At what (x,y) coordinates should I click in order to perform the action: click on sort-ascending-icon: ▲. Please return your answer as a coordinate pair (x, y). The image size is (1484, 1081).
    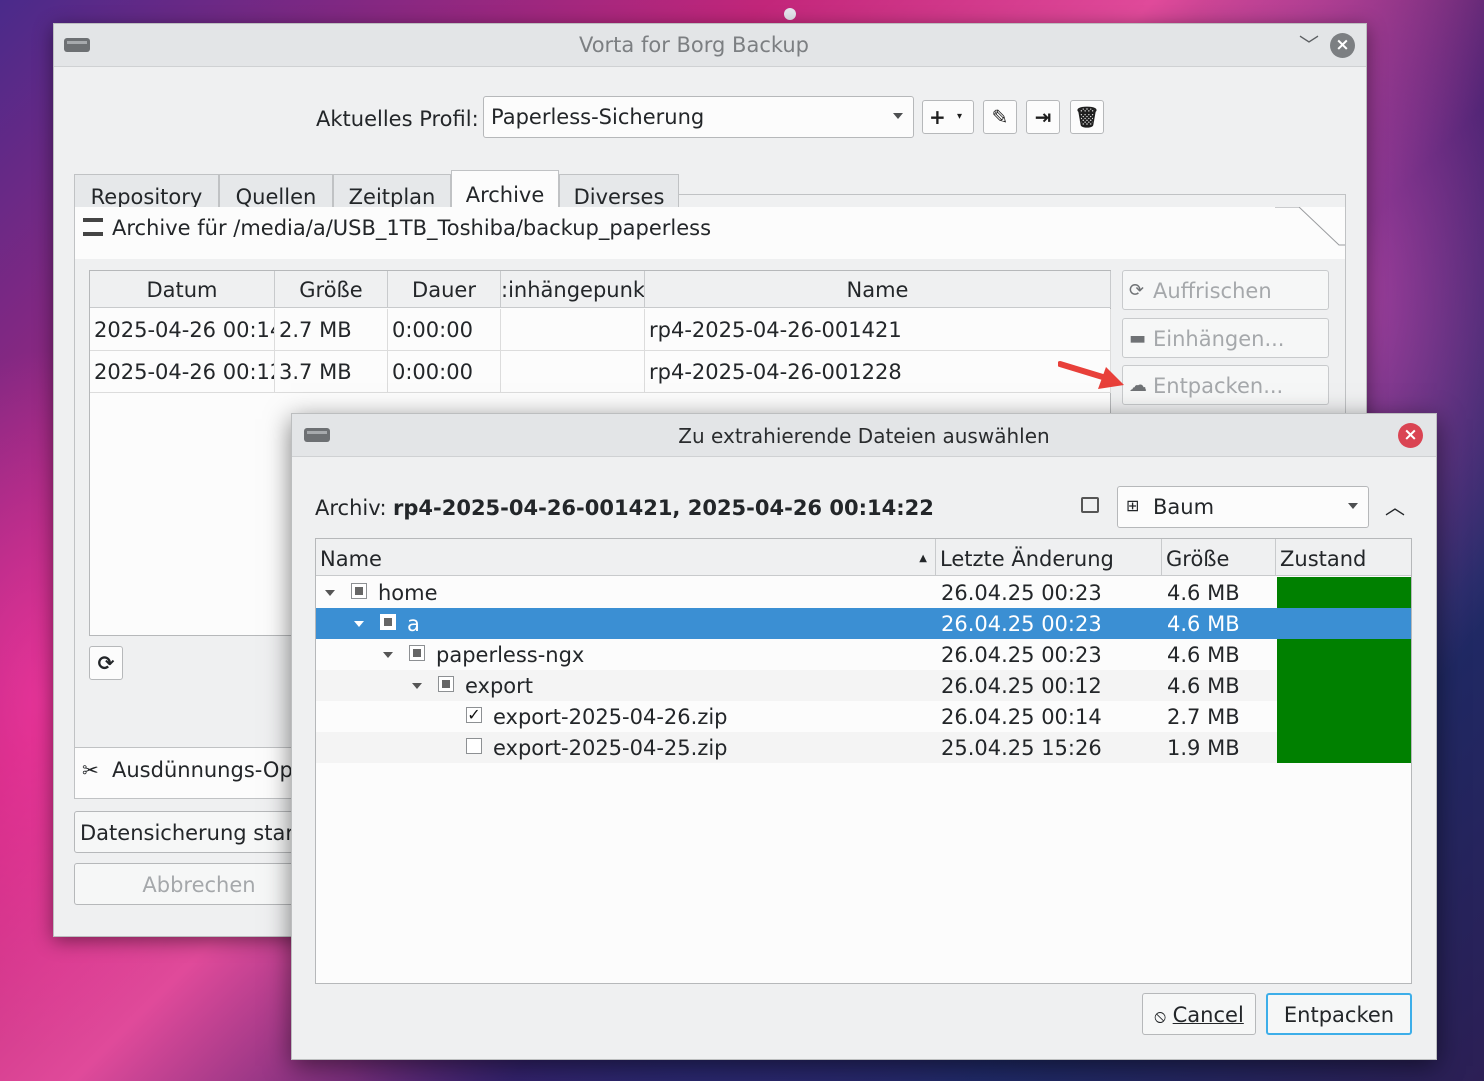
    Looking at the image, I should click on (923, 558).